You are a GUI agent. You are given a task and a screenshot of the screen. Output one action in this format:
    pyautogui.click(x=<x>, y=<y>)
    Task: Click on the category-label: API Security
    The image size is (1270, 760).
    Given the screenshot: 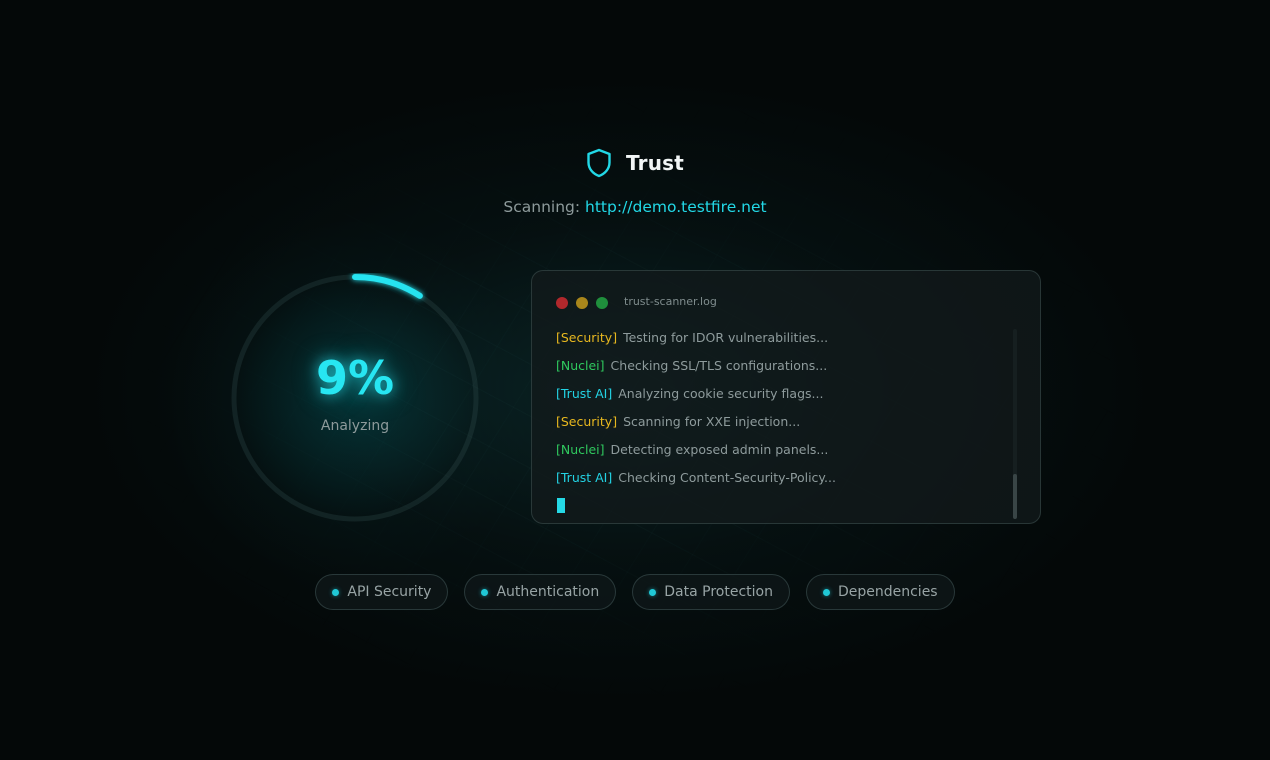 What is the action you would take?
    pyautogui.click(x=389, y=592)
    